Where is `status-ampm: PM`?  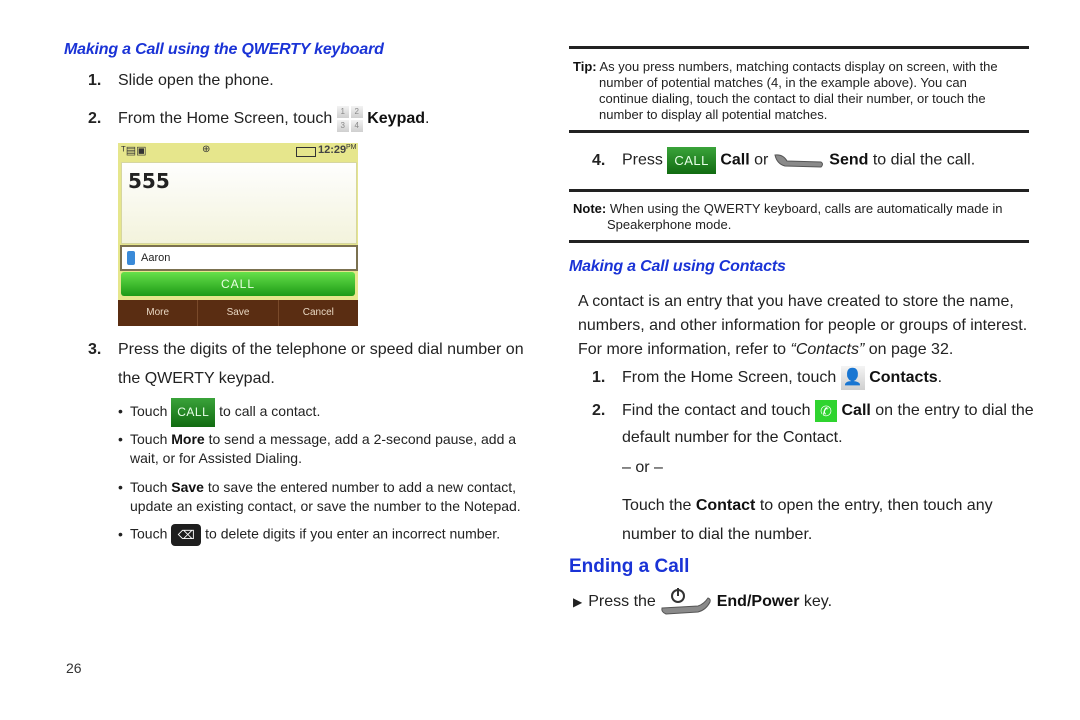
status-ampm: PM is located at coordinates (351, 147).